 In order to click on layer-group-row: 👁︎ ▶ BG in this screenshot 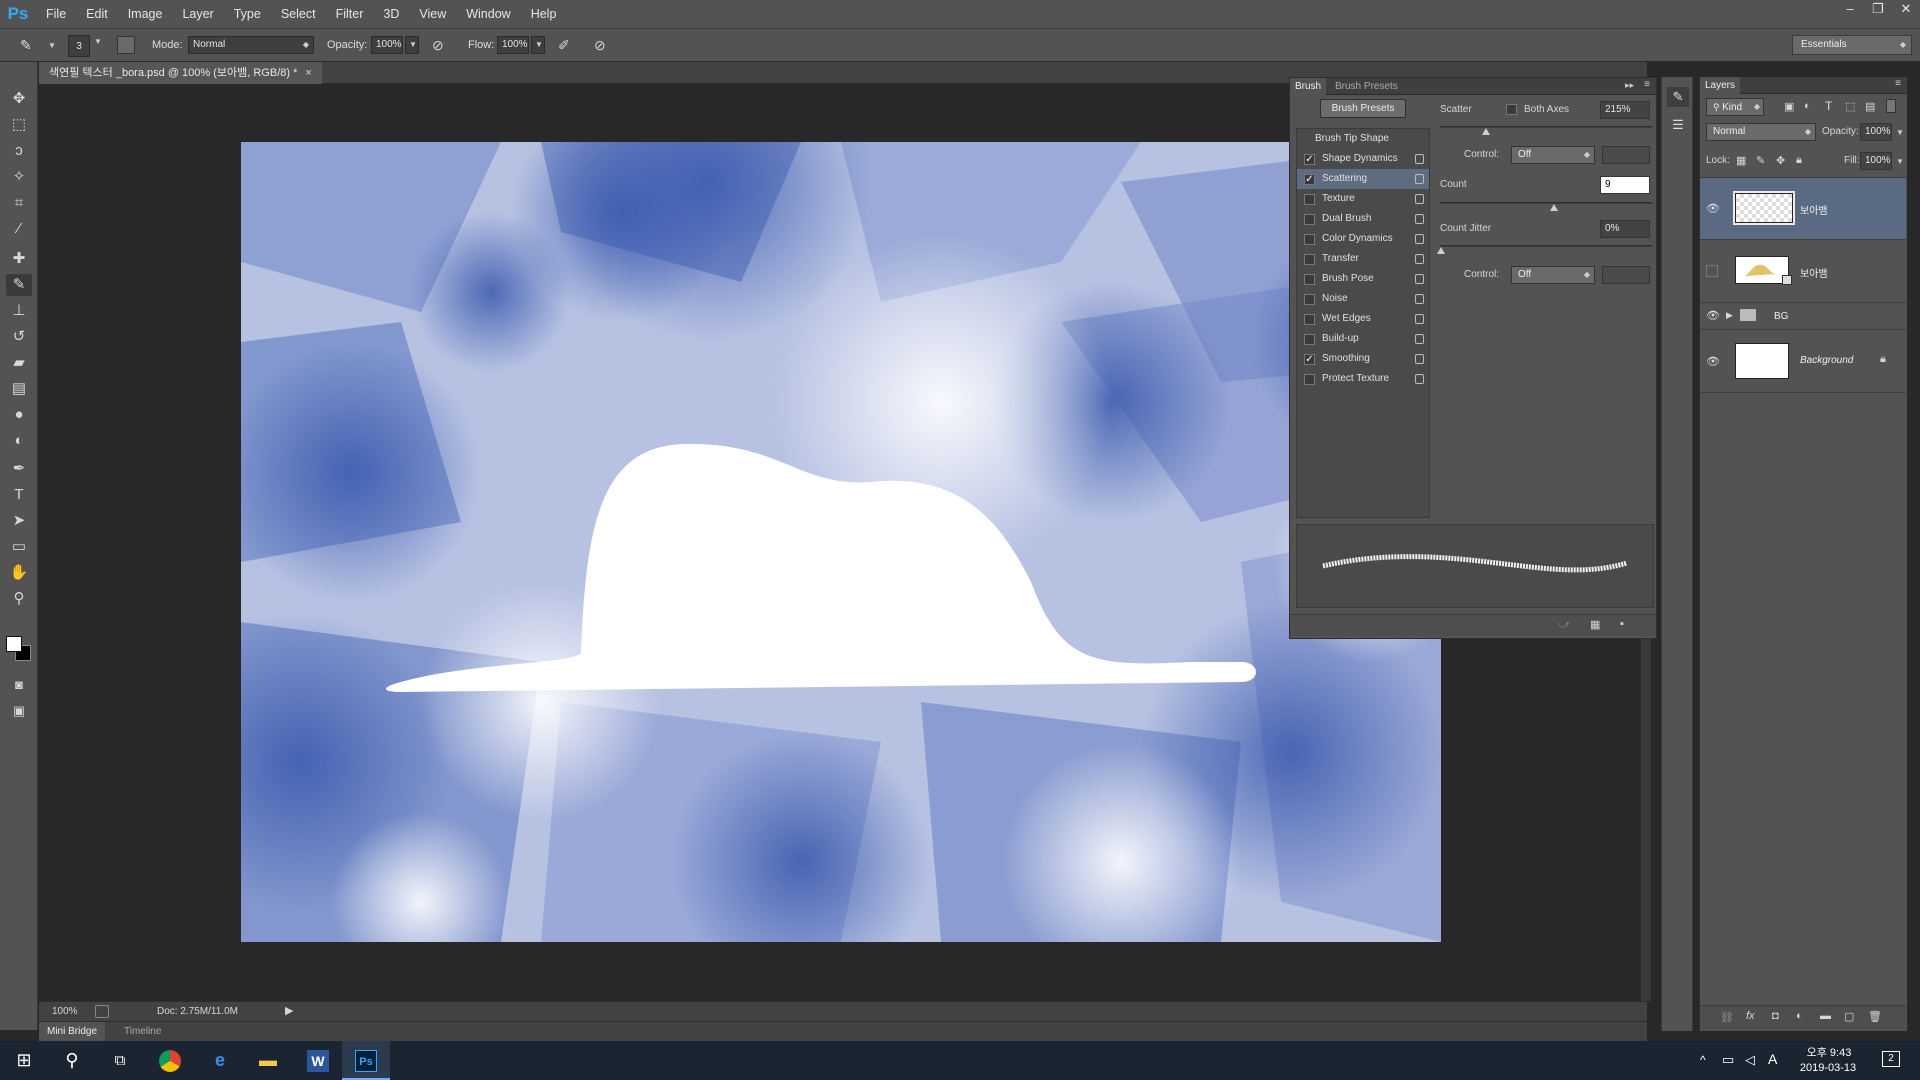, I will do `click(1803, 317)`.